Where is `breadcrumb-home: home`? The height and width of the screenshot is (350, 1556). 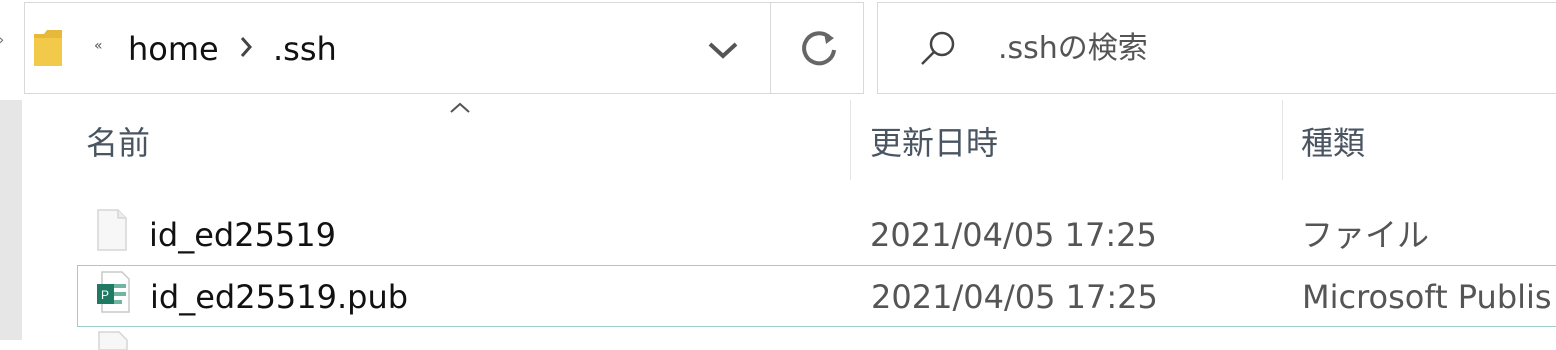
breadcrumb-home: home is located at coordinates (173, 49).